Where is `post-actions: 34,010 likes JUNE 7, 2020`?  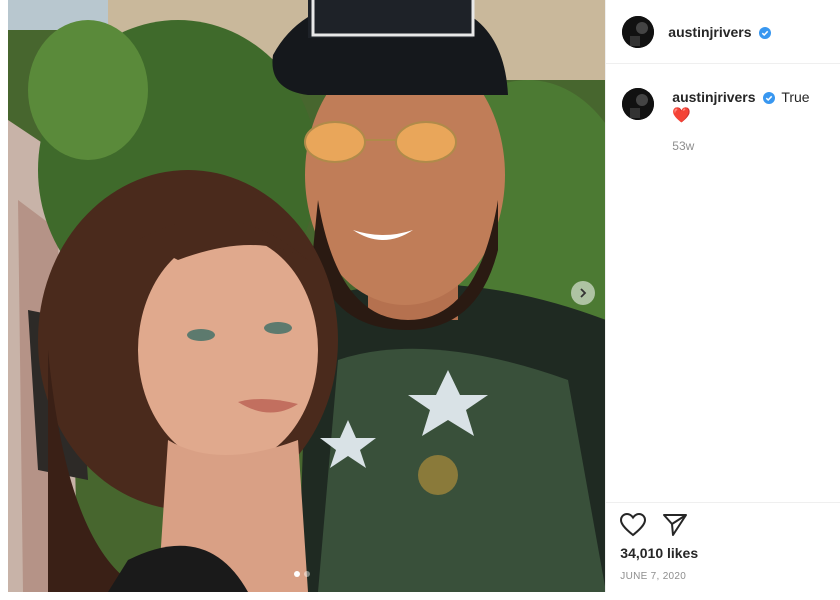 post-actions: 34,010 likes JUNE 7, 2020 is located at coordinates (723, 542).